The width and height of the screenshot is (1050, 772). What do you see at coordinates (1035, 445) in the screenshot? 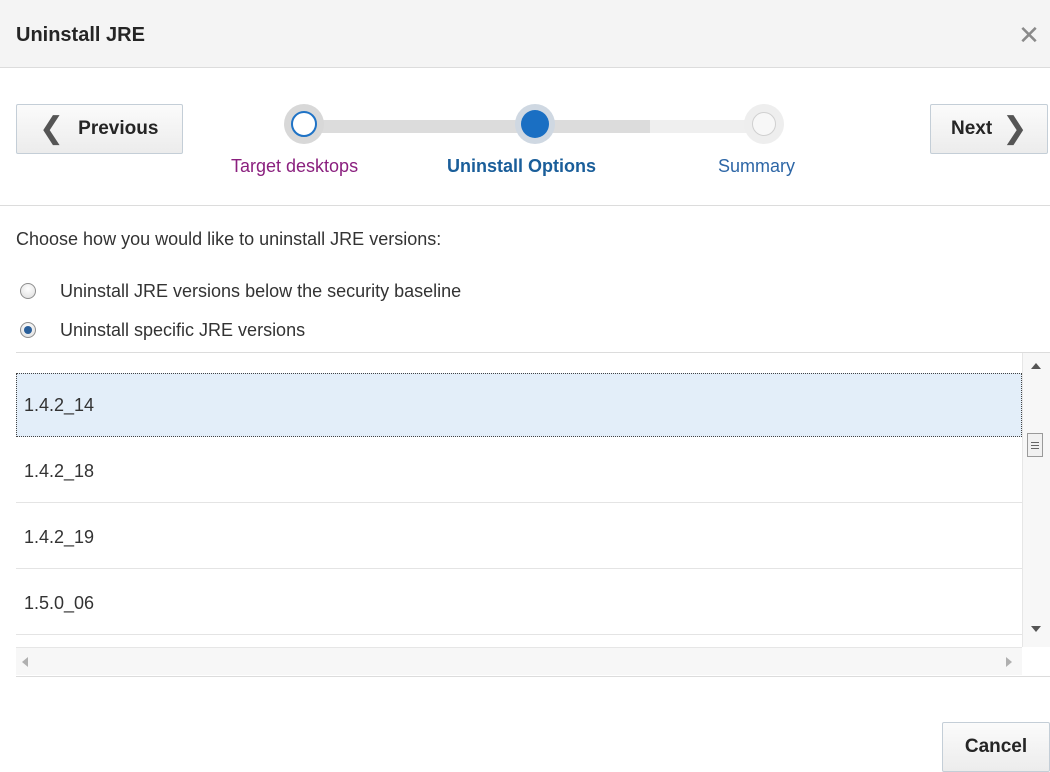
I see `scroll-thumb` at bounding box center [1035, 445].